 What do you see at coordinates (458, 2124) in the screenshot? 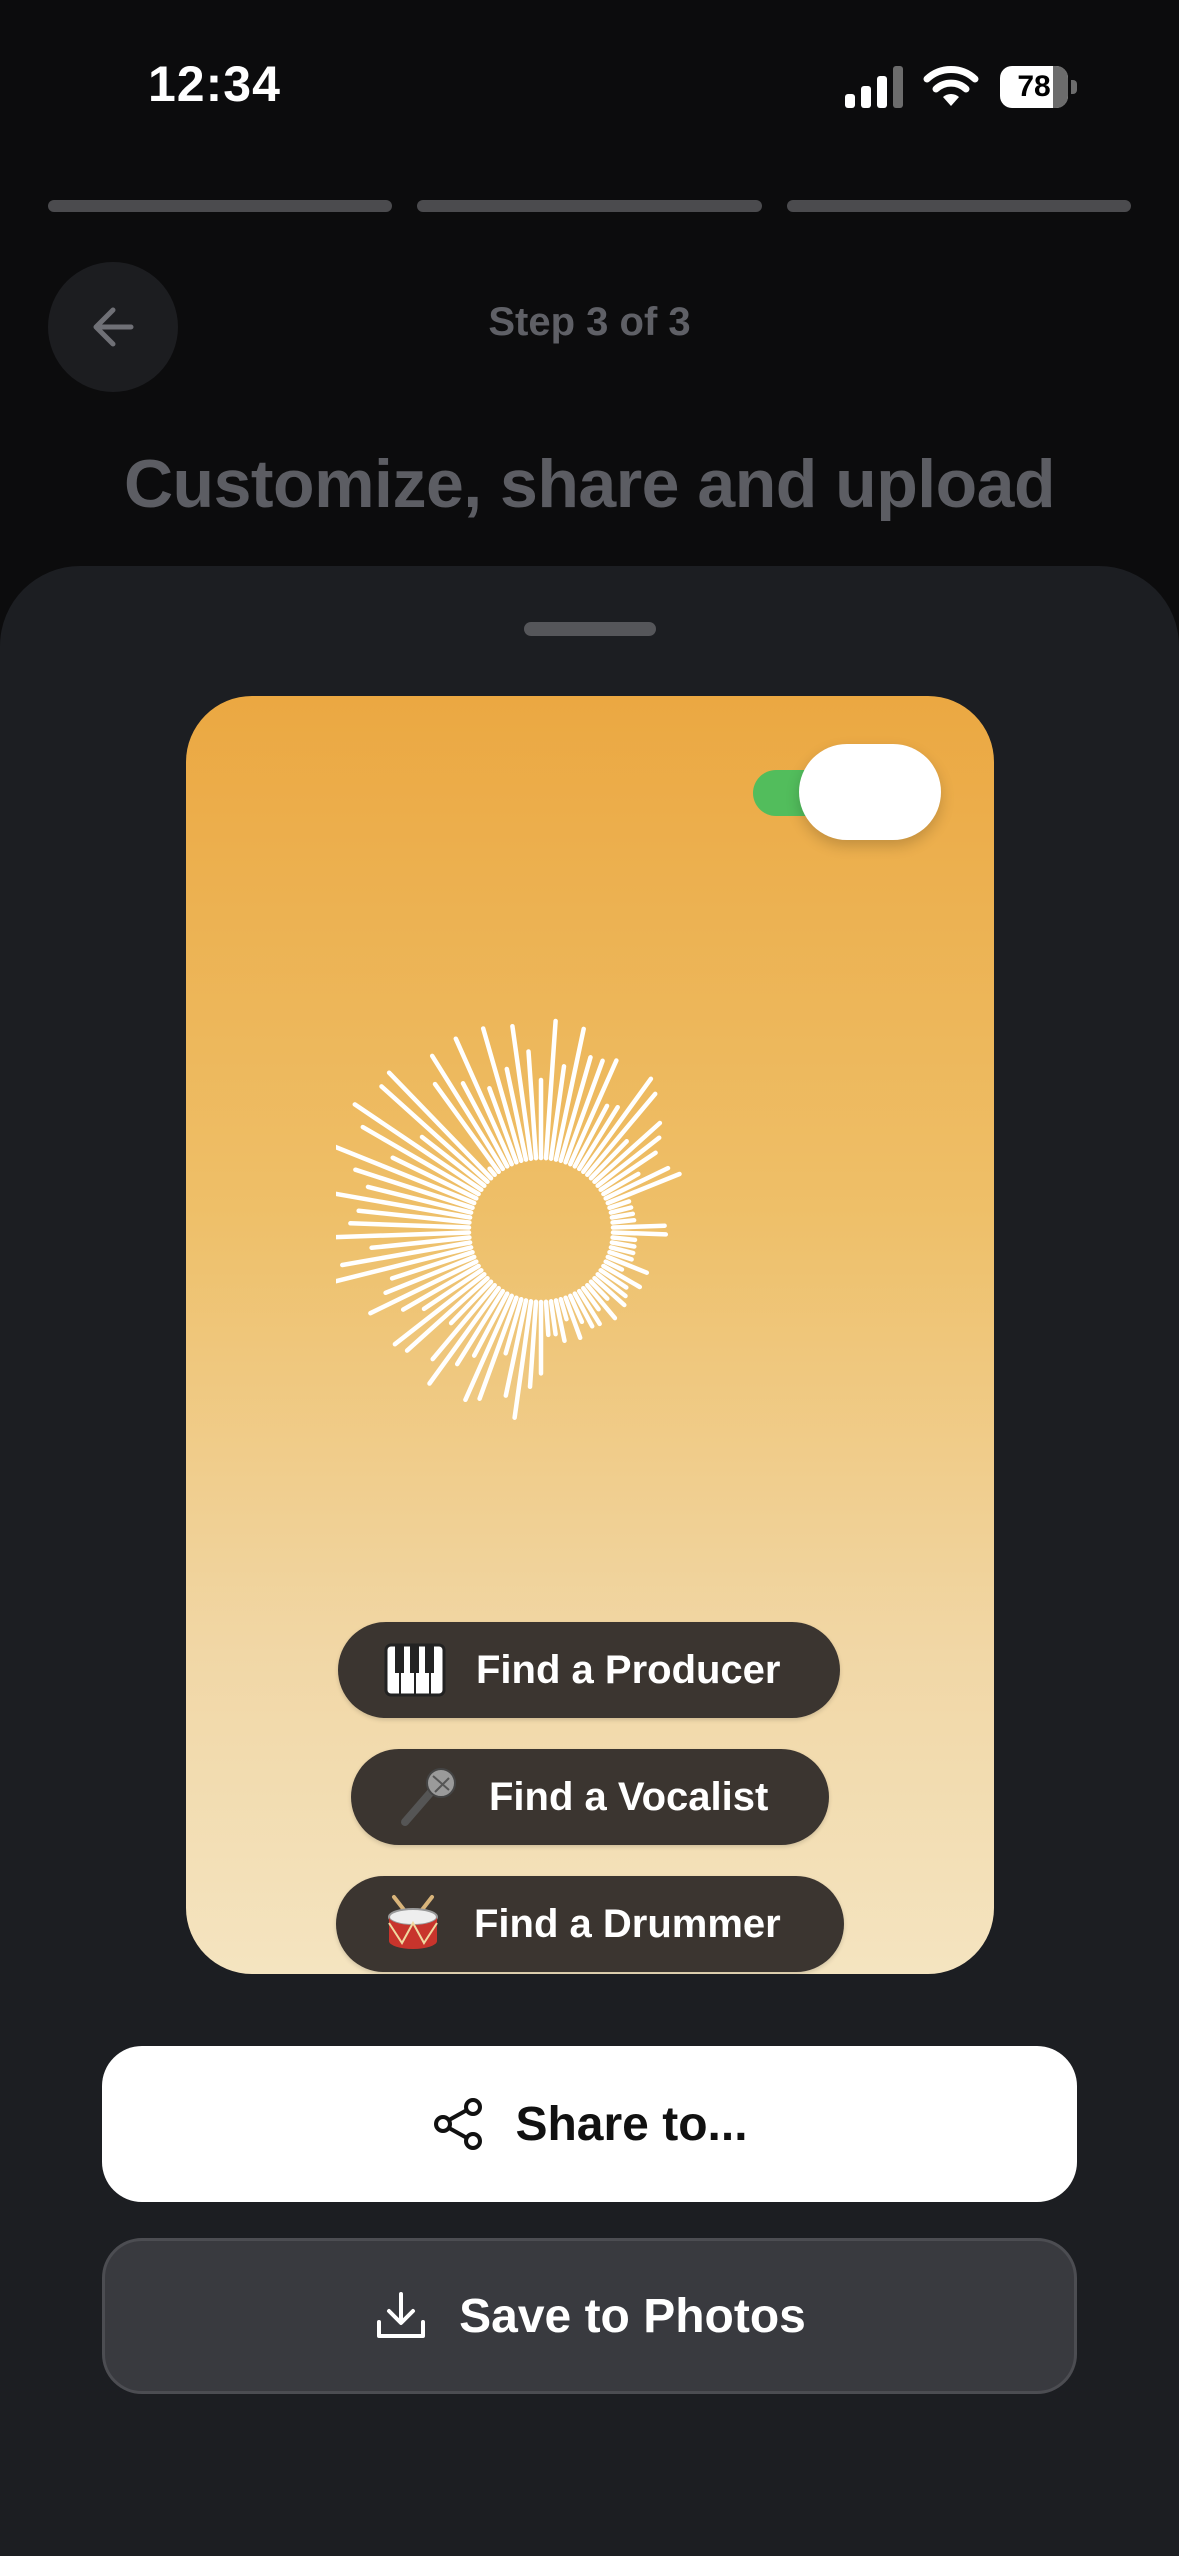
I see `share-icon` at bounding box center [458, 2124].